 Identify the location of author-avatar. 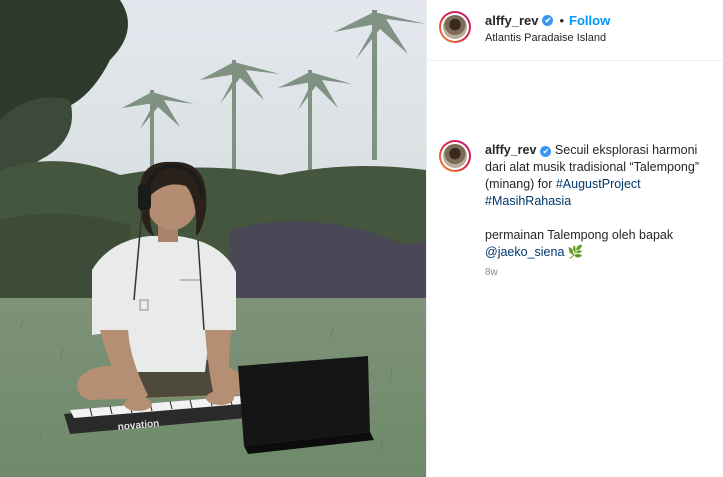
(455, 27).